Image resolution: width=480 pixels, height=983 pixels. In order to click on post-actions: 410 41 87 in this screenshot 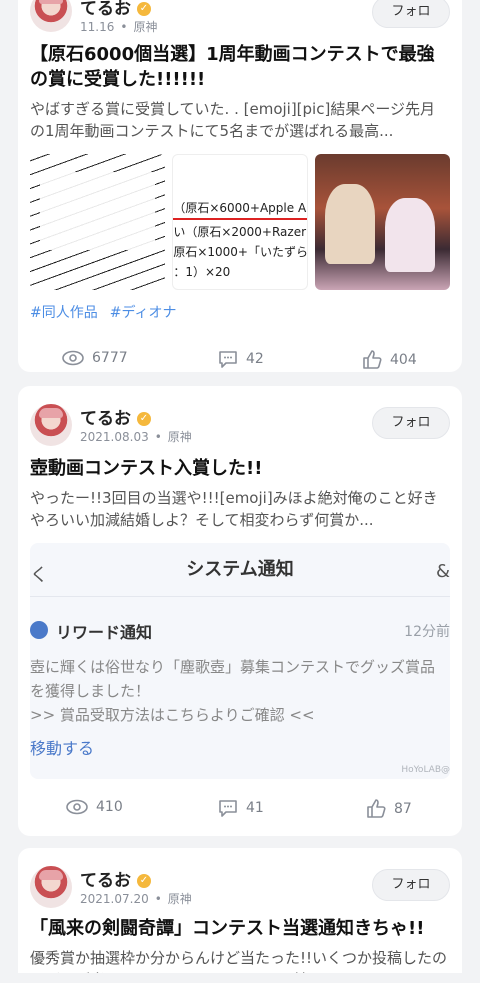, I will do `click(240, 809)`.